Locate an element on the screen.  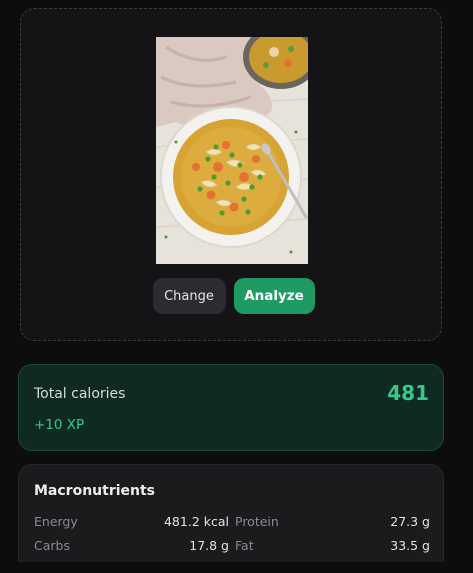
analyze-button: Analyze is located at coordinates (274, 296).